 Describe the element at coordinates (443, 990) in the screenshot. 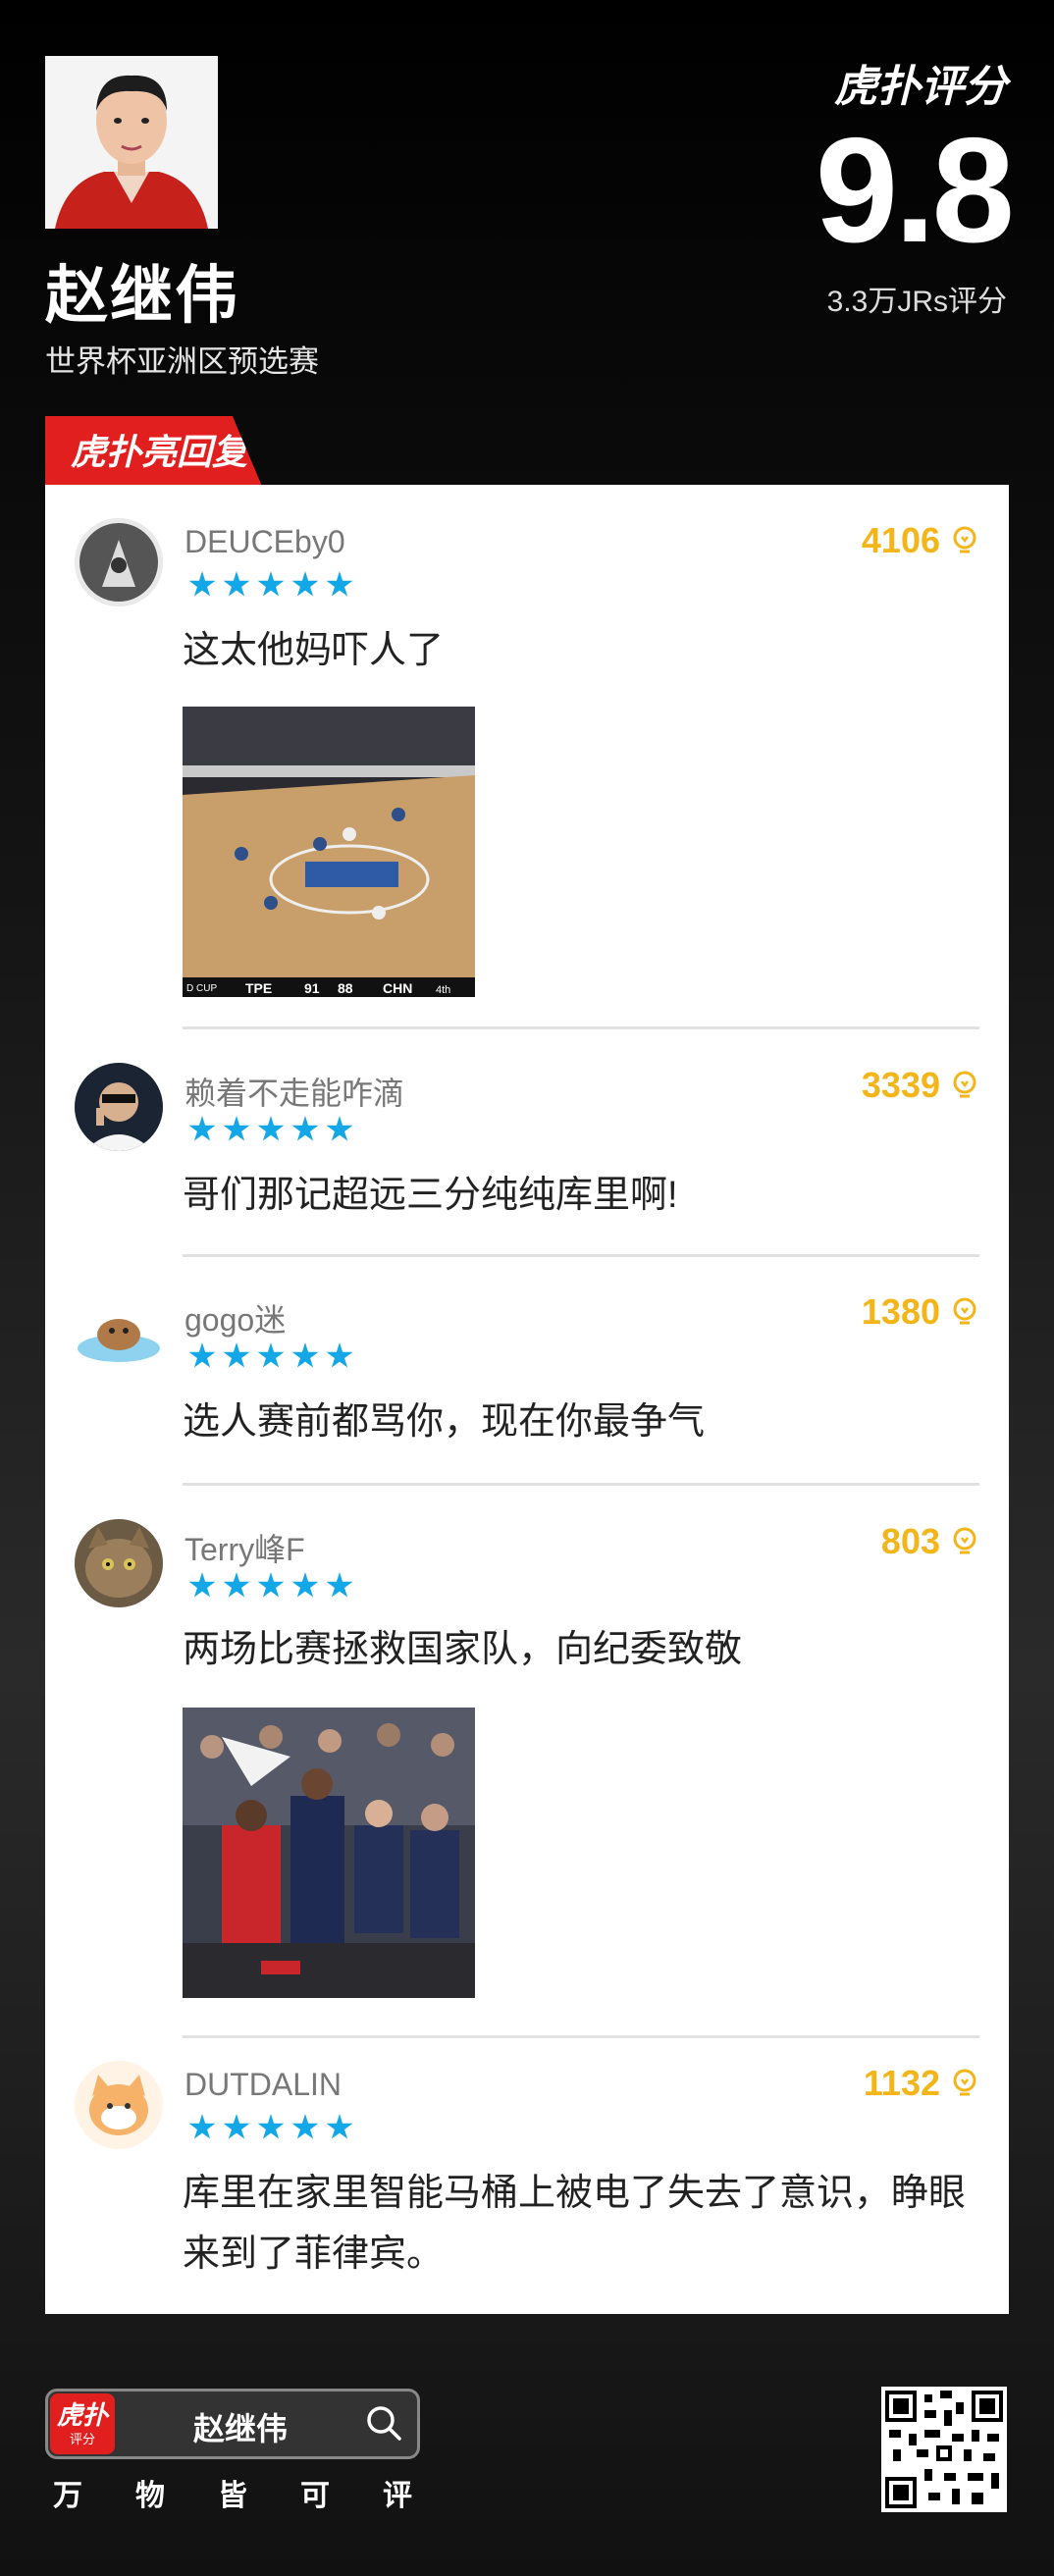

I see `scoreboard-quarter: 4th` at that location.